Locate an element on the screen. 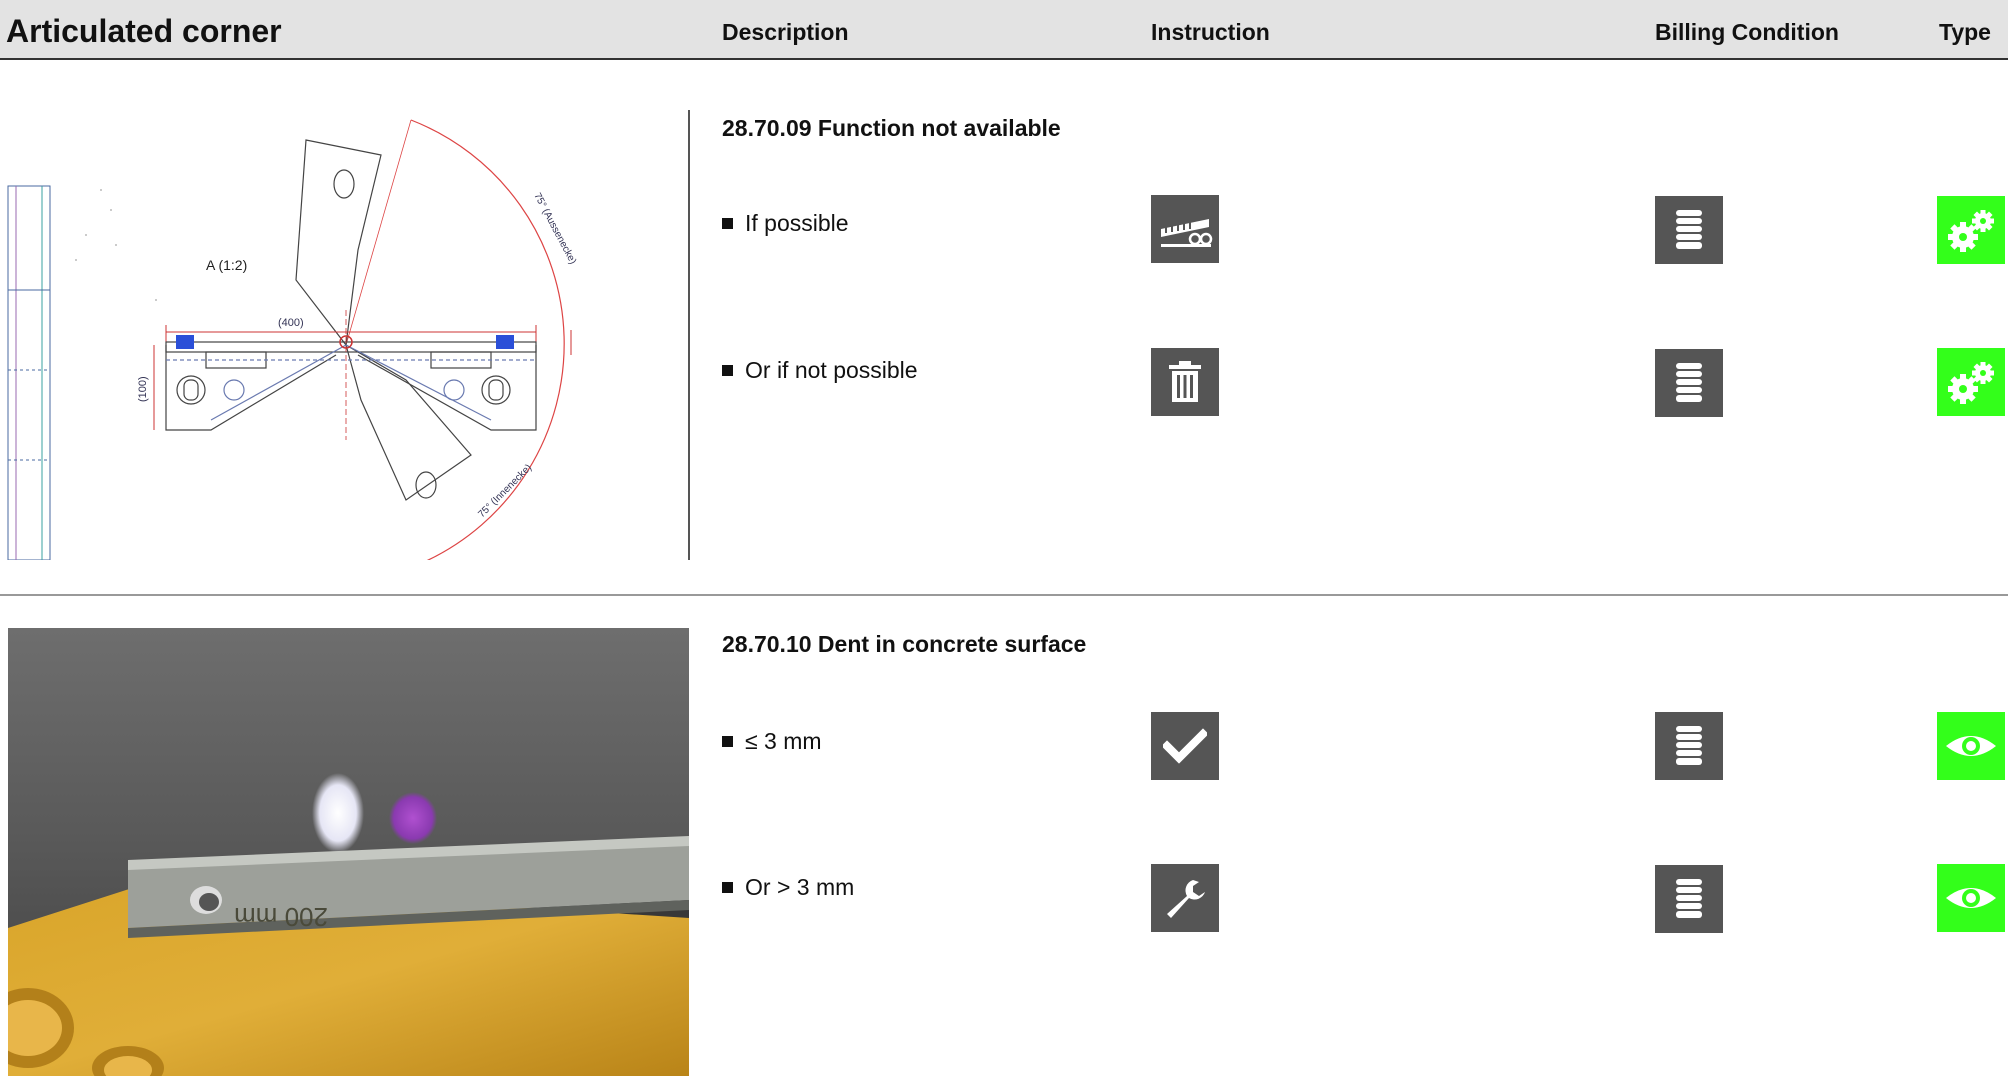 The image size is (2008, 1076). column-divider is located at coordinates (689, 335).